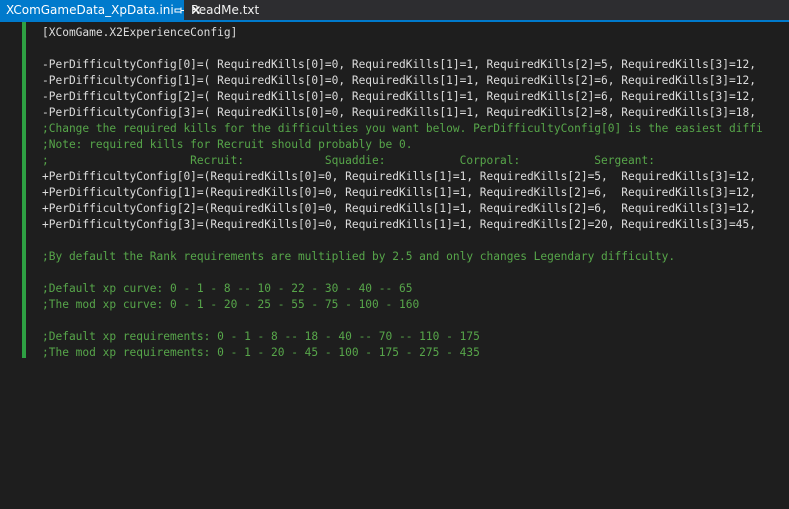  I want to click on tab-label: ReadMe.txt, so click(225, 10).